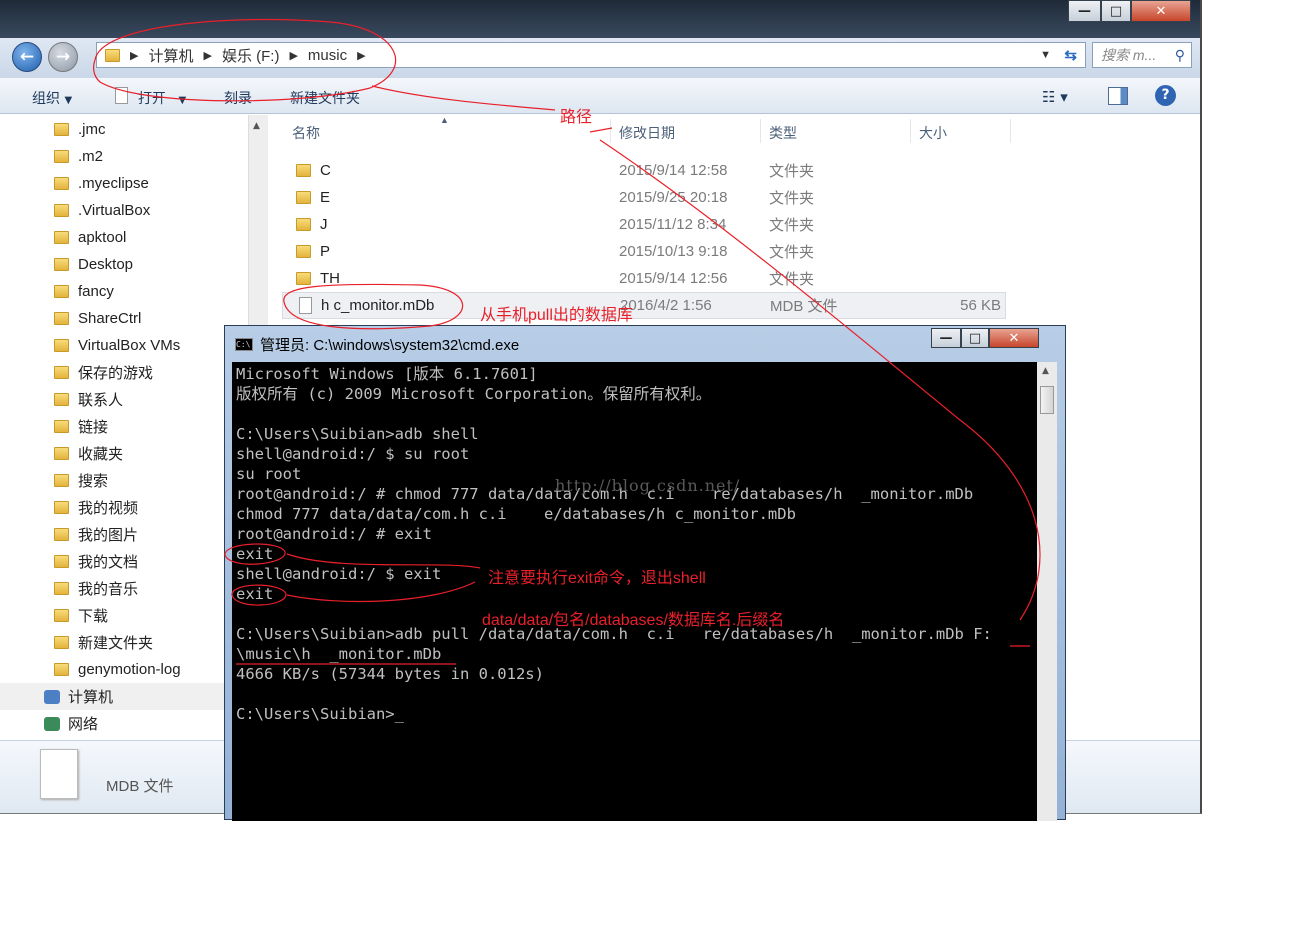  I want to click on path-circle, so click(244, 60).